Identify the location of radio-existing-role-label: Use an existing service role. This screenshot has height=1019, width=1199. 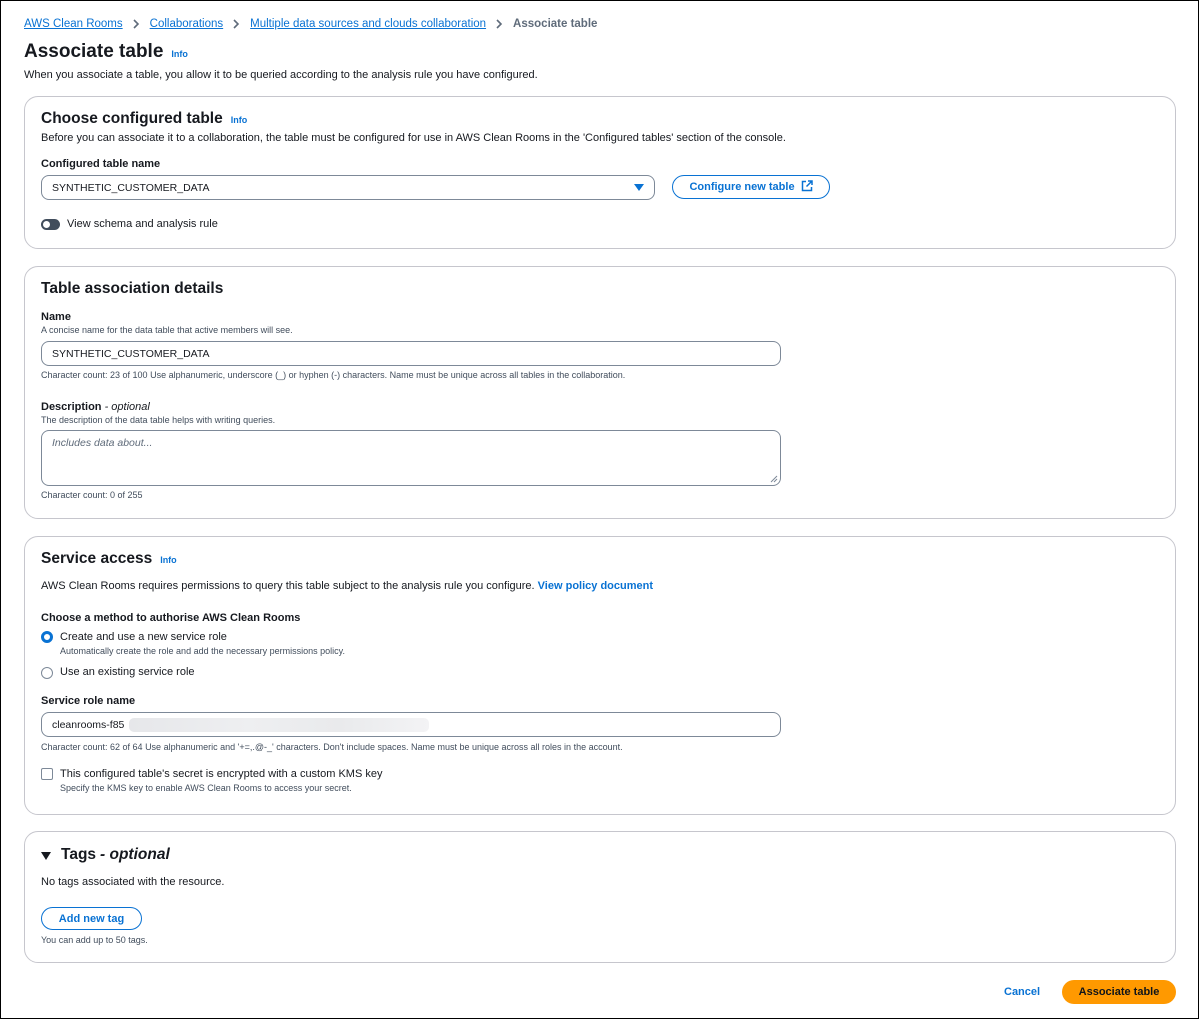
(127, 672).